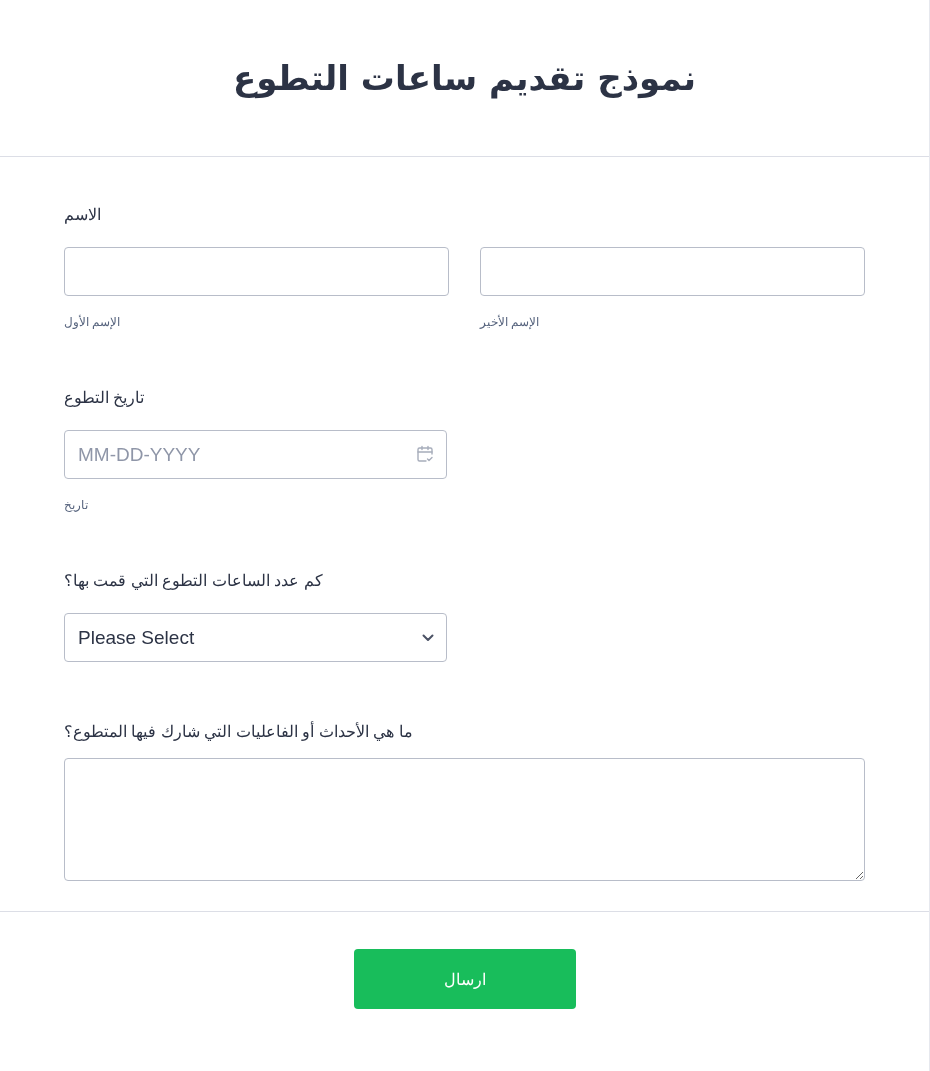 The width and height of the screenshot is (930, 1071). Describe the element at coordinates (425, 454) in the screenshot. I see `calendar-icon` at that location.